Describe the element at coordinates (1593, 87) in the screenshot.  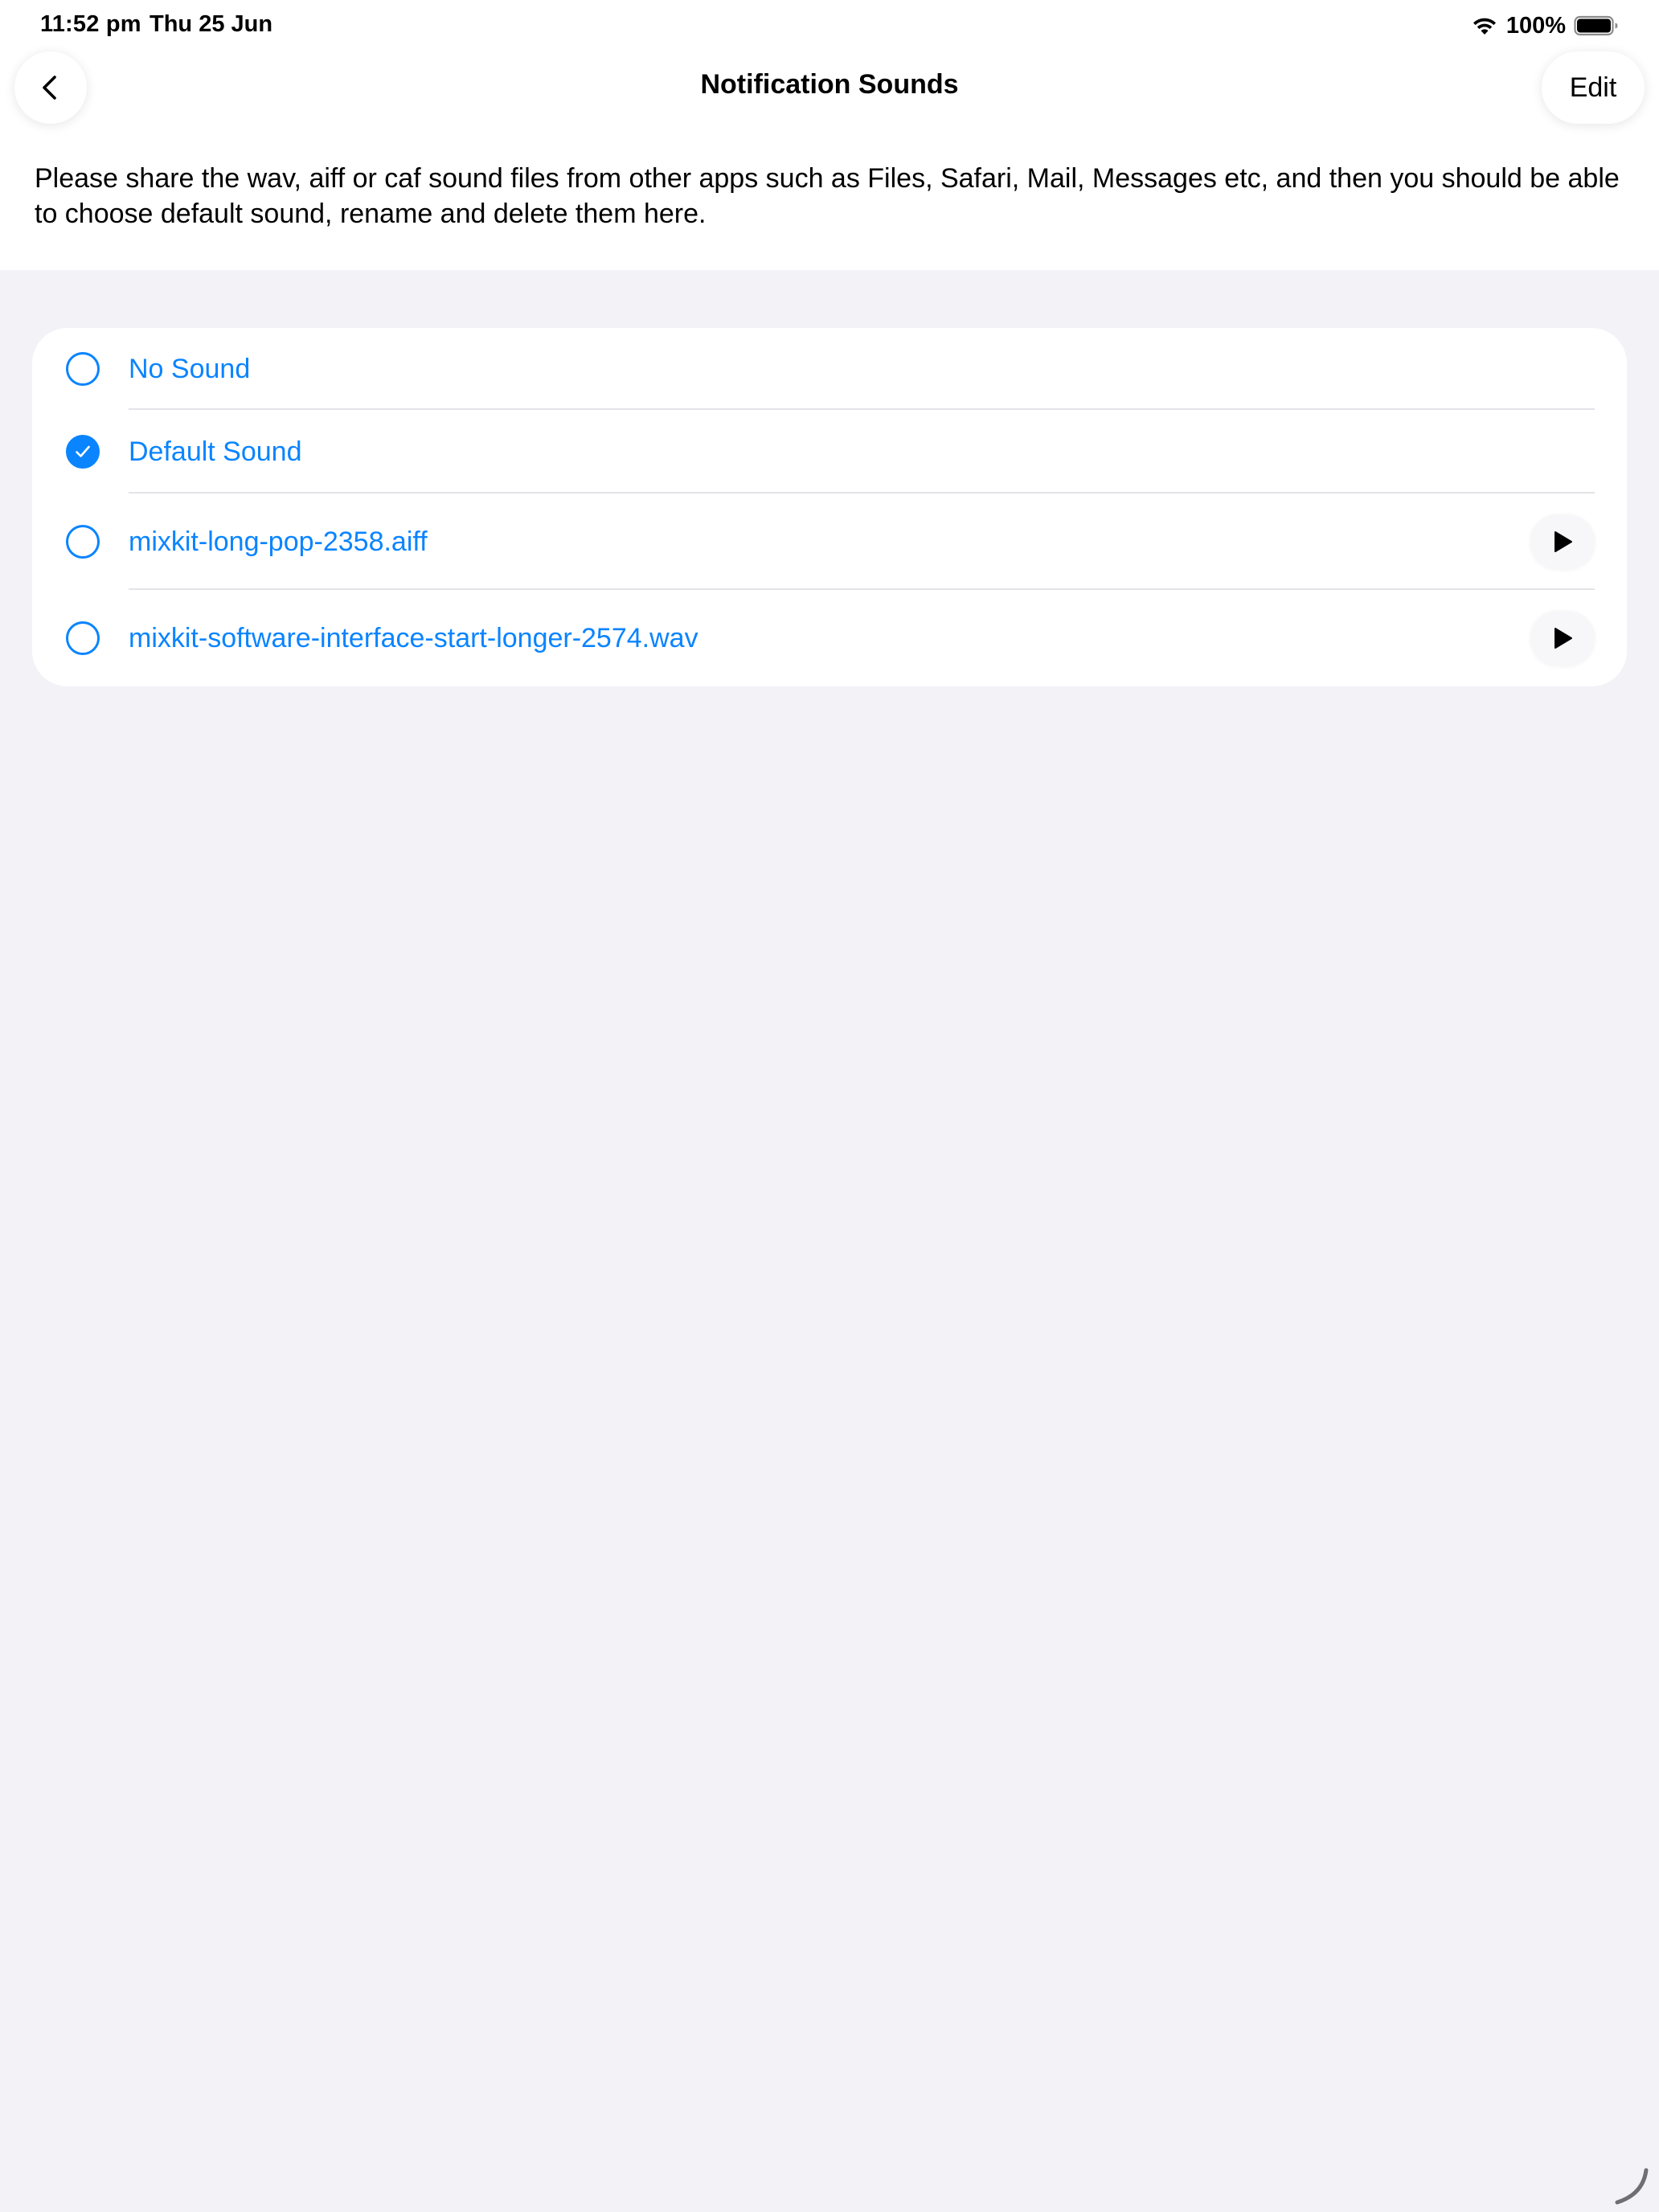
I see `edit-button: Edit` at that location.